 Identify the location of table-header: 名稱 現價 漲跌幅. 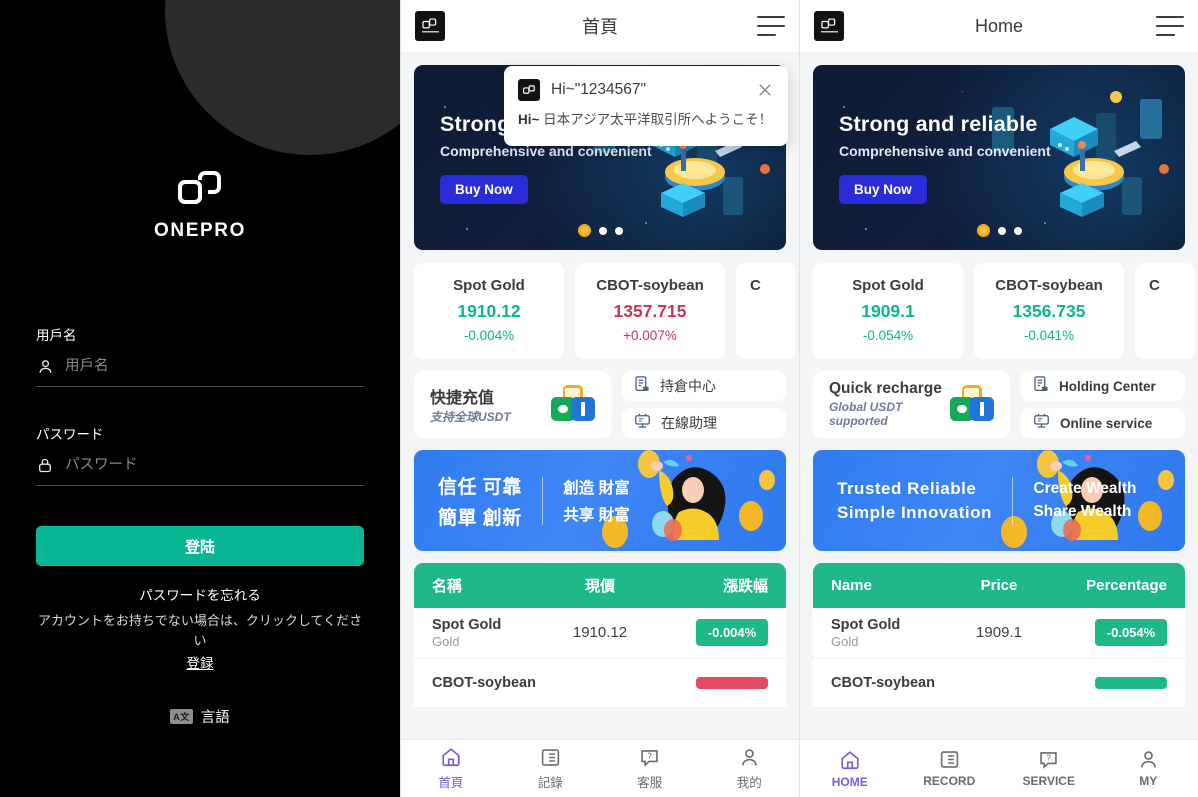
(600, 585).